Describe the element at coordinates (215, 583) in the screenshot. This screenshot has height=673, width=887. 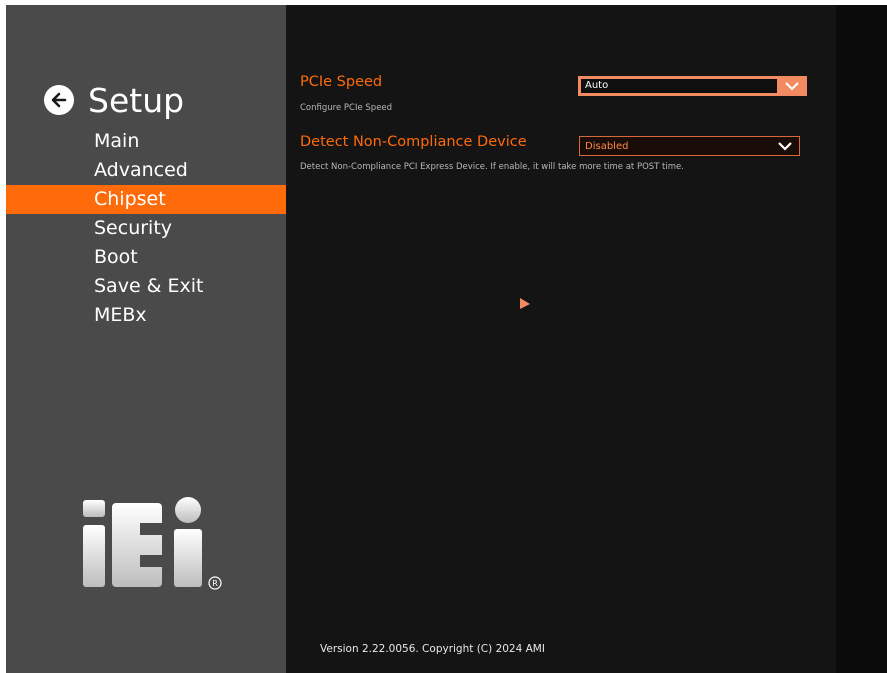
I see `registered-mark: R` at that location.